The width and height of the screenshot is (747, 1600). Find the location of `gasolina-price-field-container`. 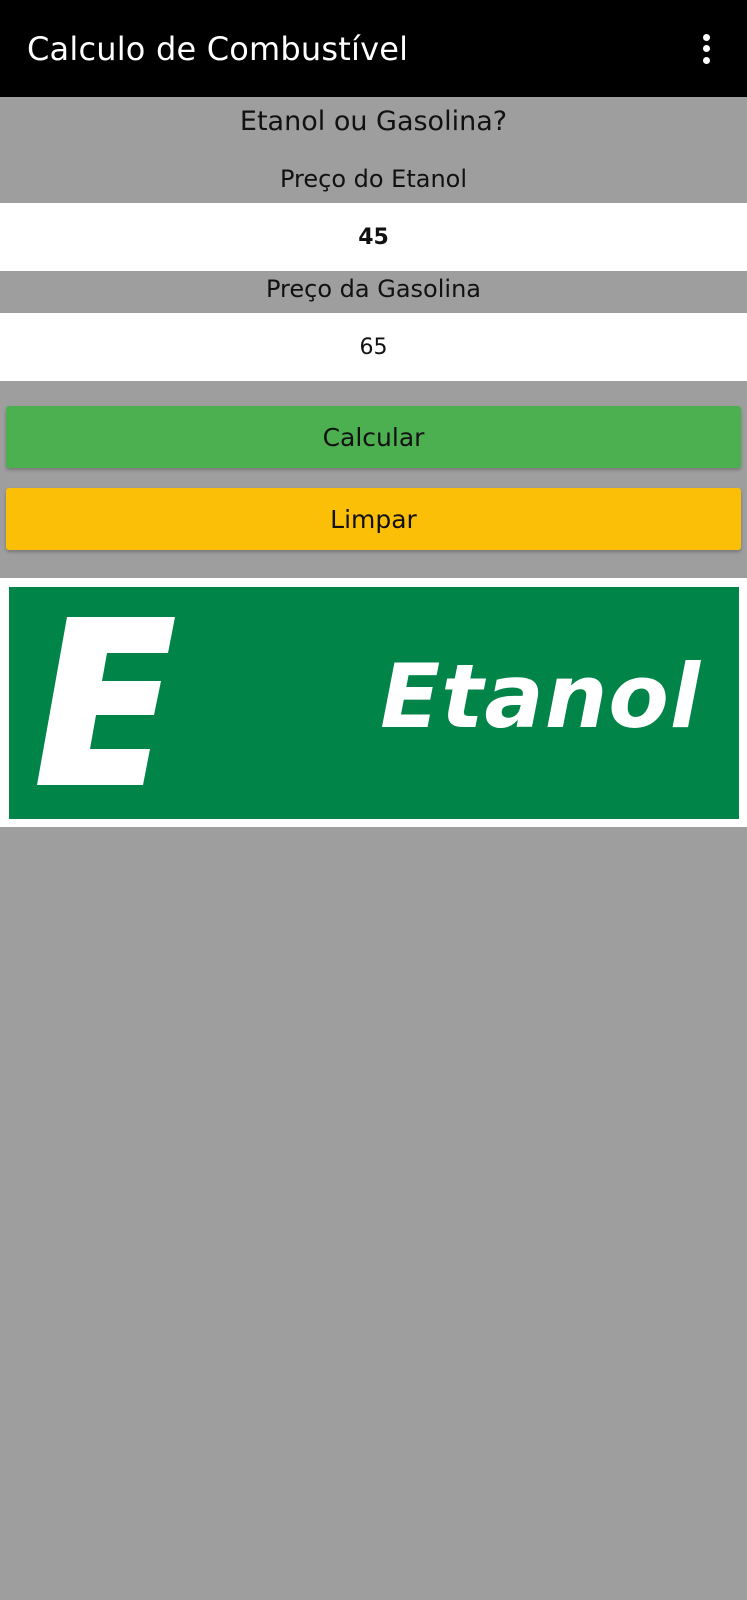

gasolina-price-field-container is located at coordinates (373, 347).